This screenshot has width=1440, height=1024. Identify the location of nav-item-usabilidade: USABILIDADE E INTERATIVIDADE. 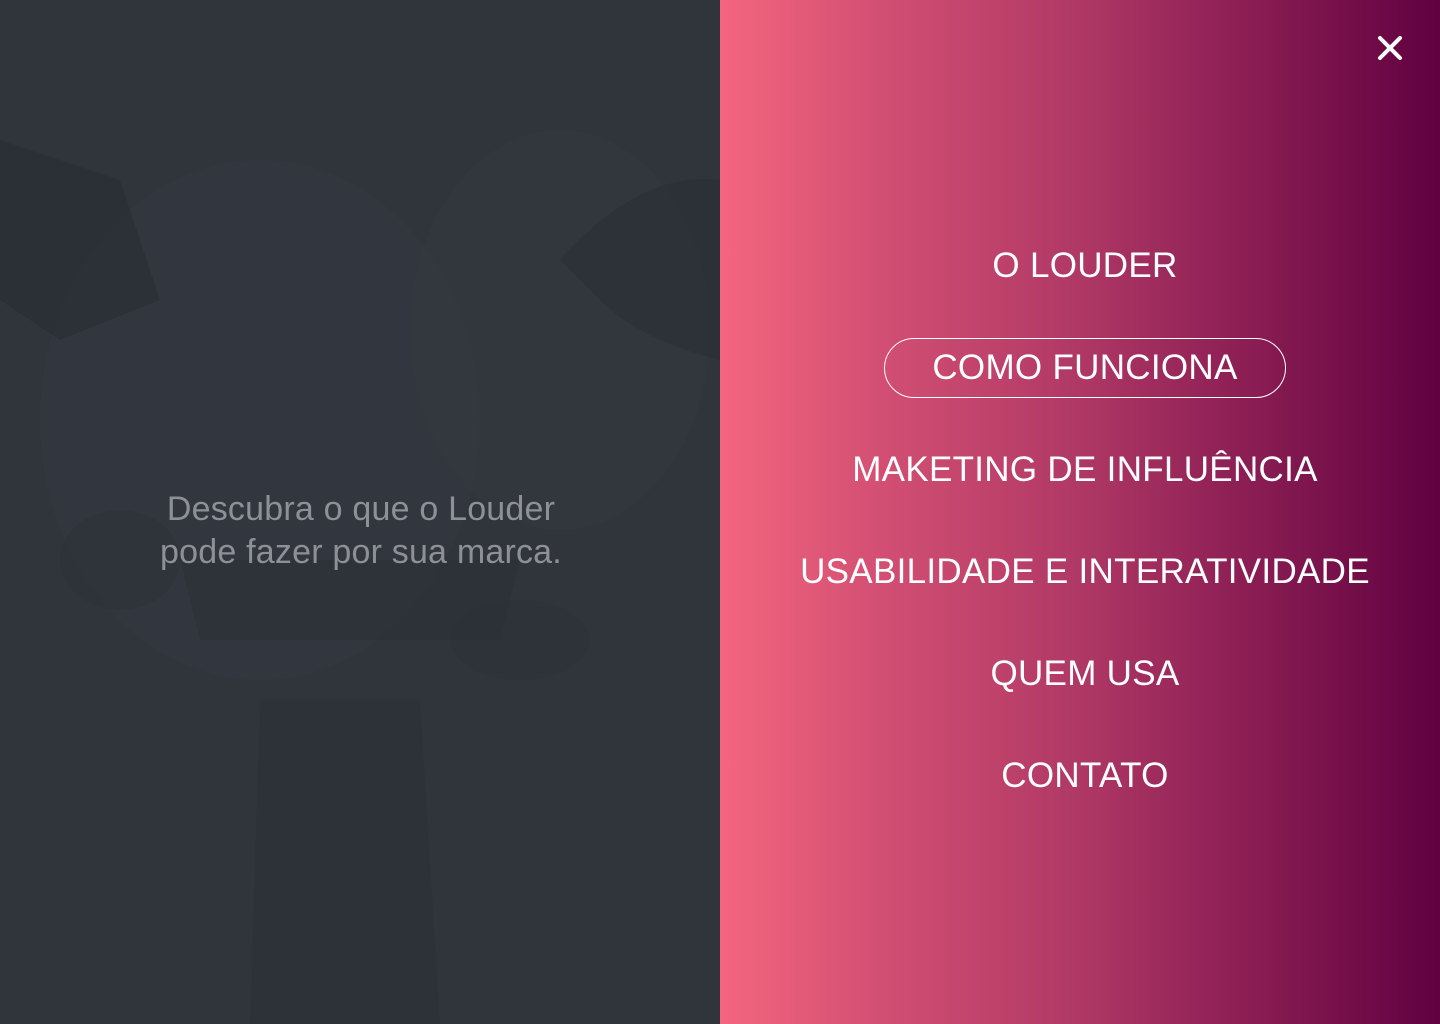
(1080, 593).